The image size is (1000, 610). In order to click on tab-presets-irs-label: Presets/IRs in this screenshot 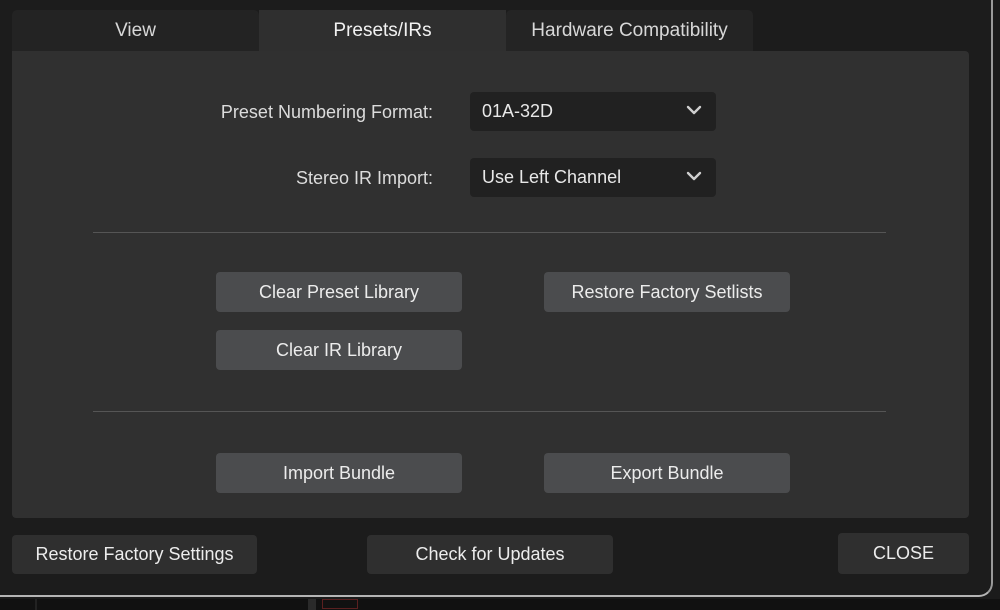, I will do `click(382, 30)`.